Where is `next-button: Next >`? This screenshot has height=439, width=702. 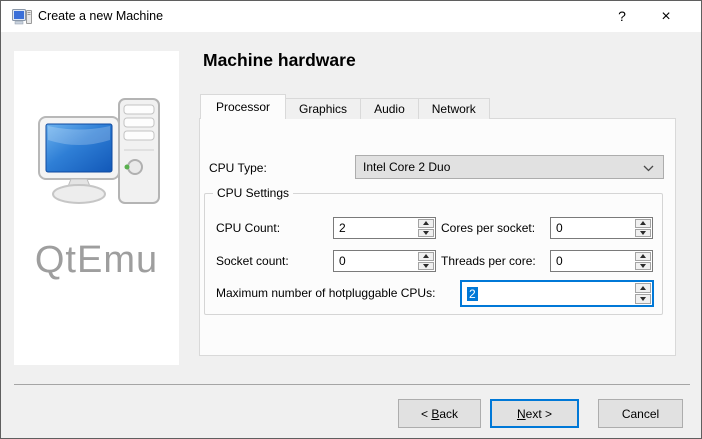
next-button: Next > is located at coordinates (534, 413).